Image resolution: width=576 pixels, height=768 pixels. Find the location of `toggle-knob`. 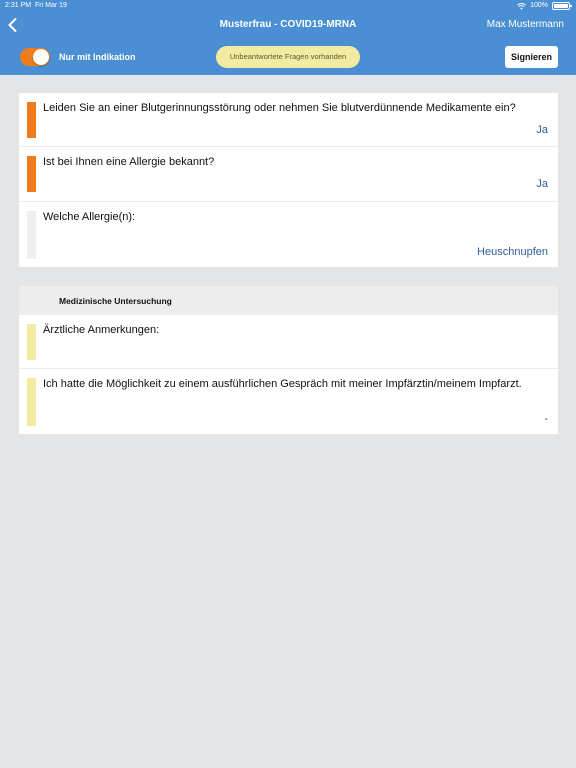

toggle-knob is located at coordinates (41, 57).